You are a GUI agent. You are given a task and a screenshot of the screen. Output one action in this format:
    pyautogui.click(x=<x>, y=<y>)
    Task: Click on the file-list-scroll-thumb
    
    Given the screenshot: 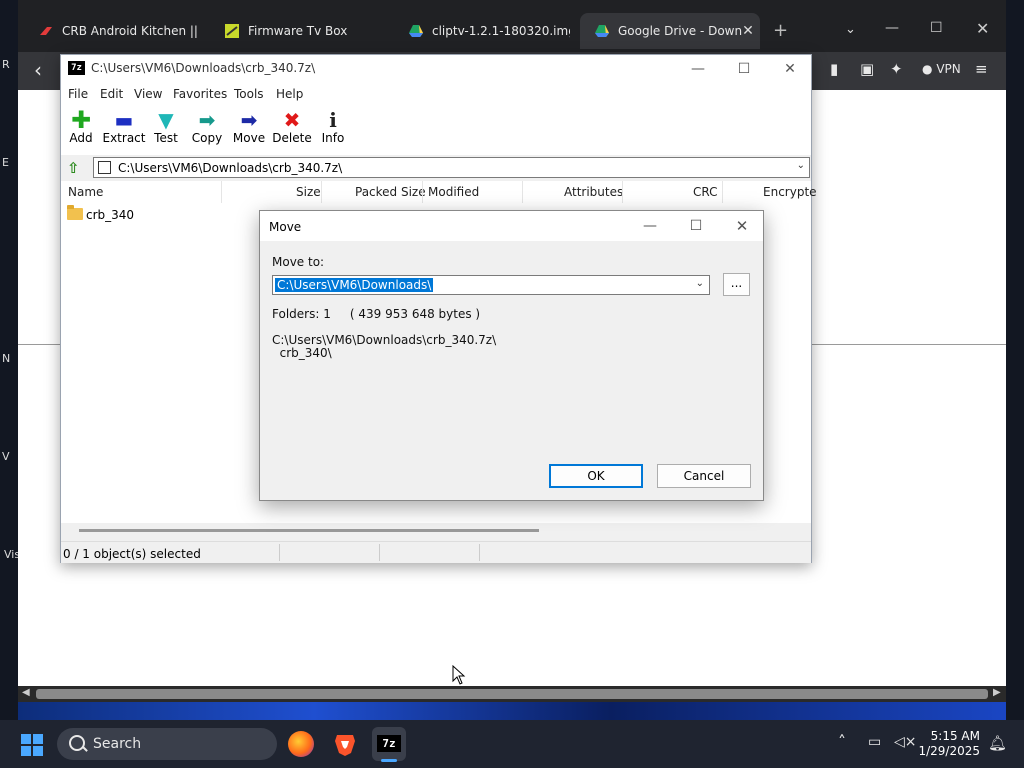 What is the action you would take?
    pyautogui.click(x=309, y=530)
    